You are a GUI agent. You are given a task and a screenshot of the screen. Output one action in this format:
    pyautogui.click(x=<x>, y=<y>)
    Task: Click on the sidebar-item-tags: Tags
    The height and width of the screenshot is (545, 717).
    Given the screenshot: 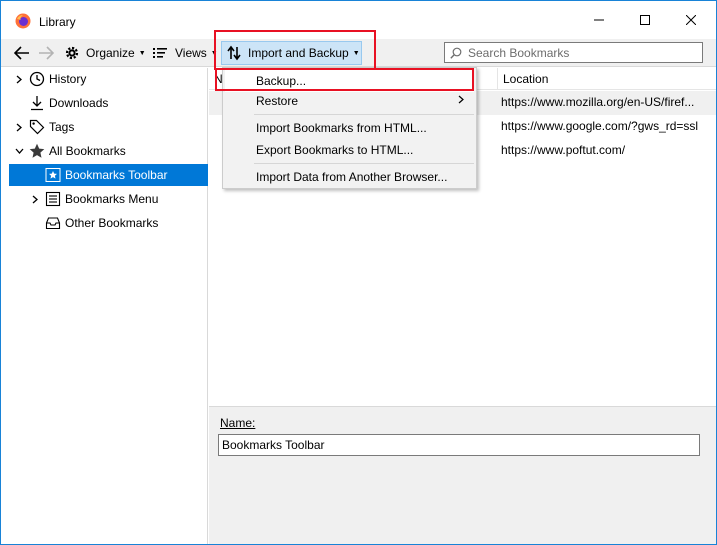 What is the action you would take?
    pyautogui.click(x=104, y=127)
    